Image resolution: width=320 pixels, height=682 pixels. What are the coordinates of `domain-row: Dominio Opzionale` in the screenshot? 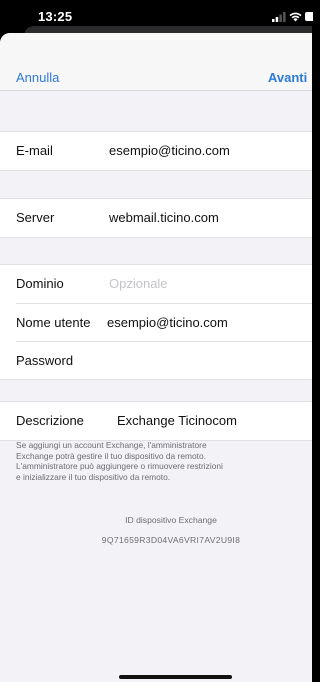 It's located at (156, 284).